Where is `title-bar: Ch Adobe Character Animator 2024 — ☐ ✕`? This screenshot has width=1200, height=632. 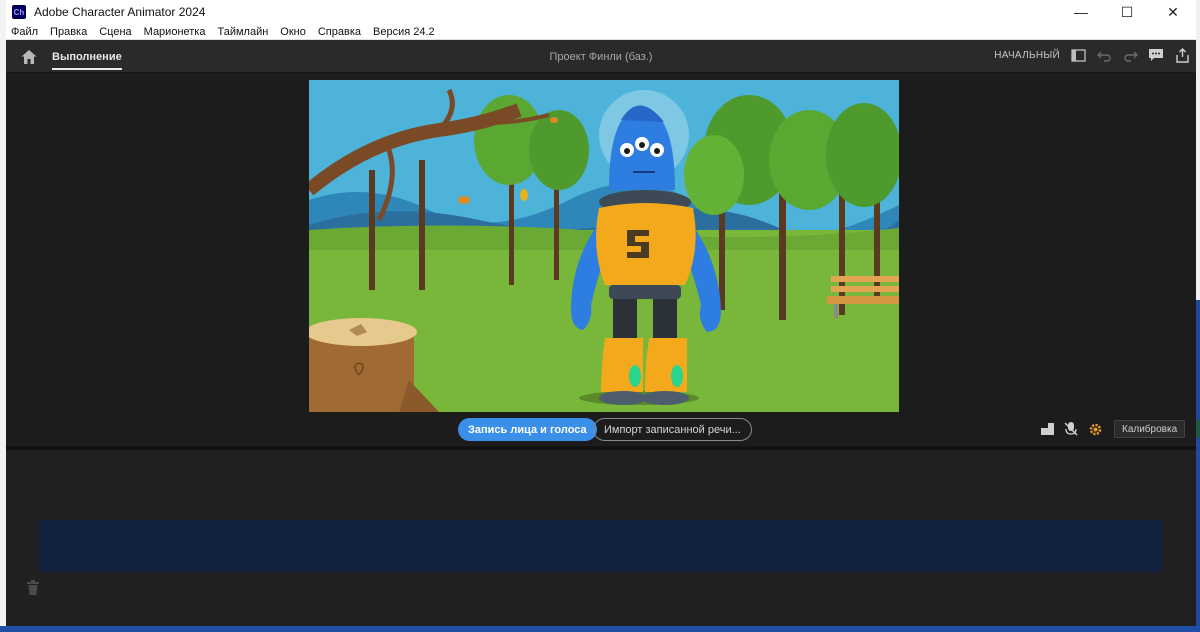 title-bar: Ch Adobe Character Animator 2024 — ☐ ✕ is located at coordinates (601, 12).